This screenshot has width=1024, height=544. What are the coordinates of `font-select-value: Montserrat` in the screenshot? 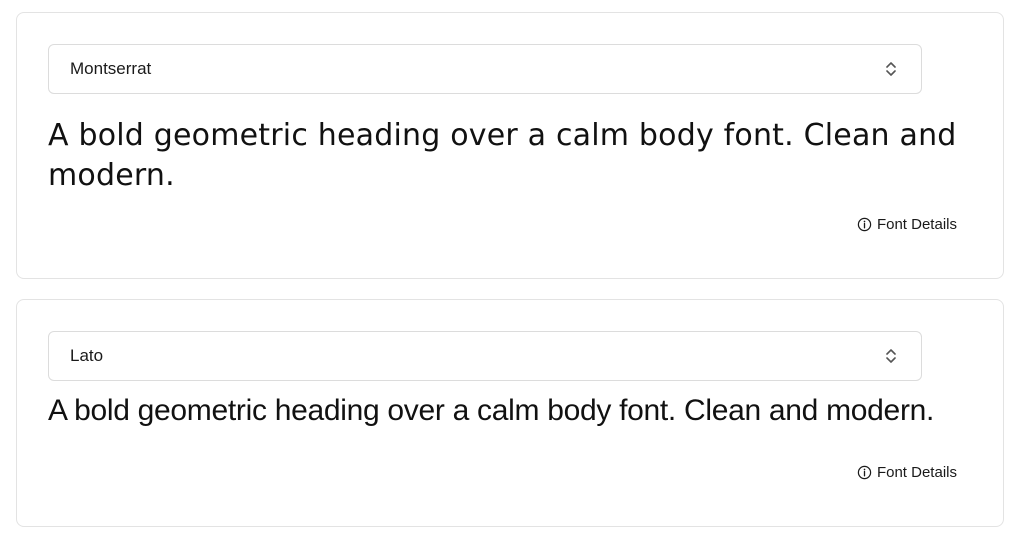 It's located at (111, 68).